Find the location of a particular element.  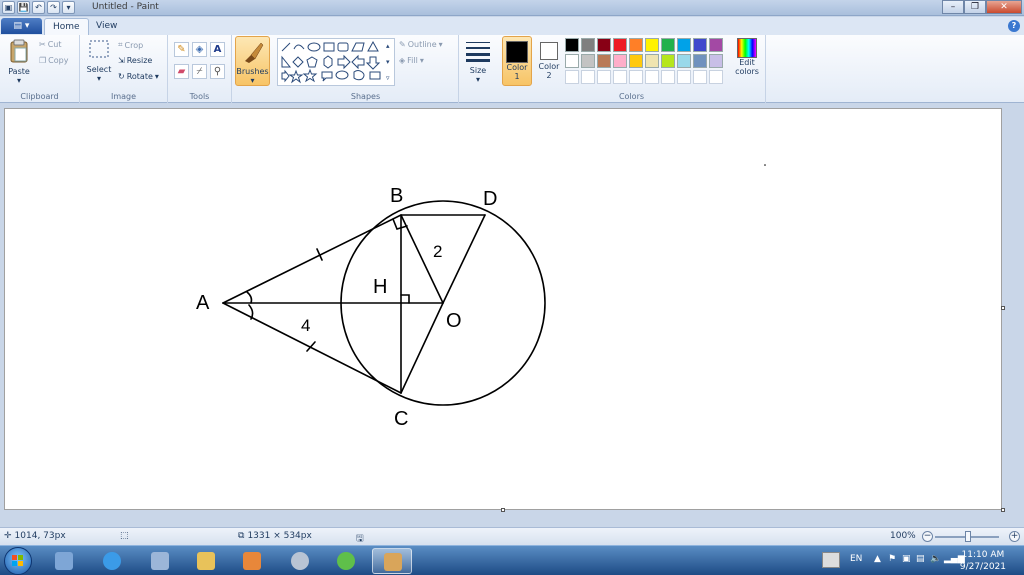

brushes-button: Brushes ▾ is located at coordinates (252, 61).